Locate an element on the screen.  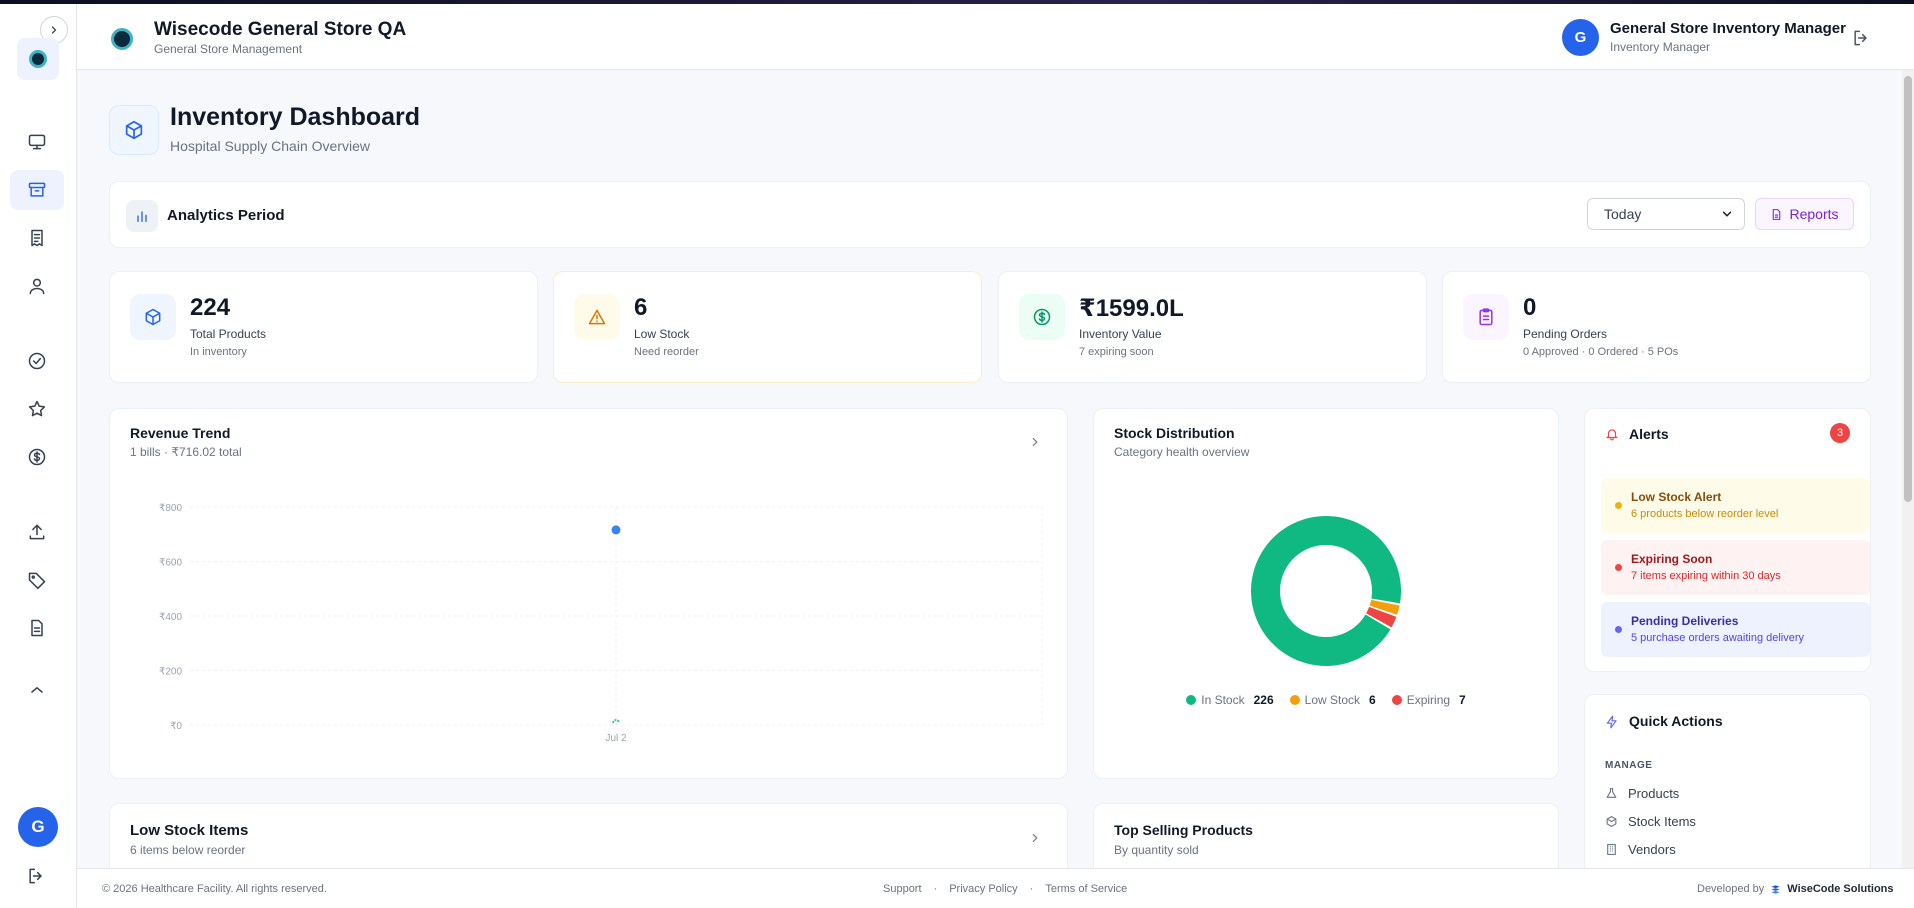
stat-label: Pending Orders is located at coordinates (1565, 334).